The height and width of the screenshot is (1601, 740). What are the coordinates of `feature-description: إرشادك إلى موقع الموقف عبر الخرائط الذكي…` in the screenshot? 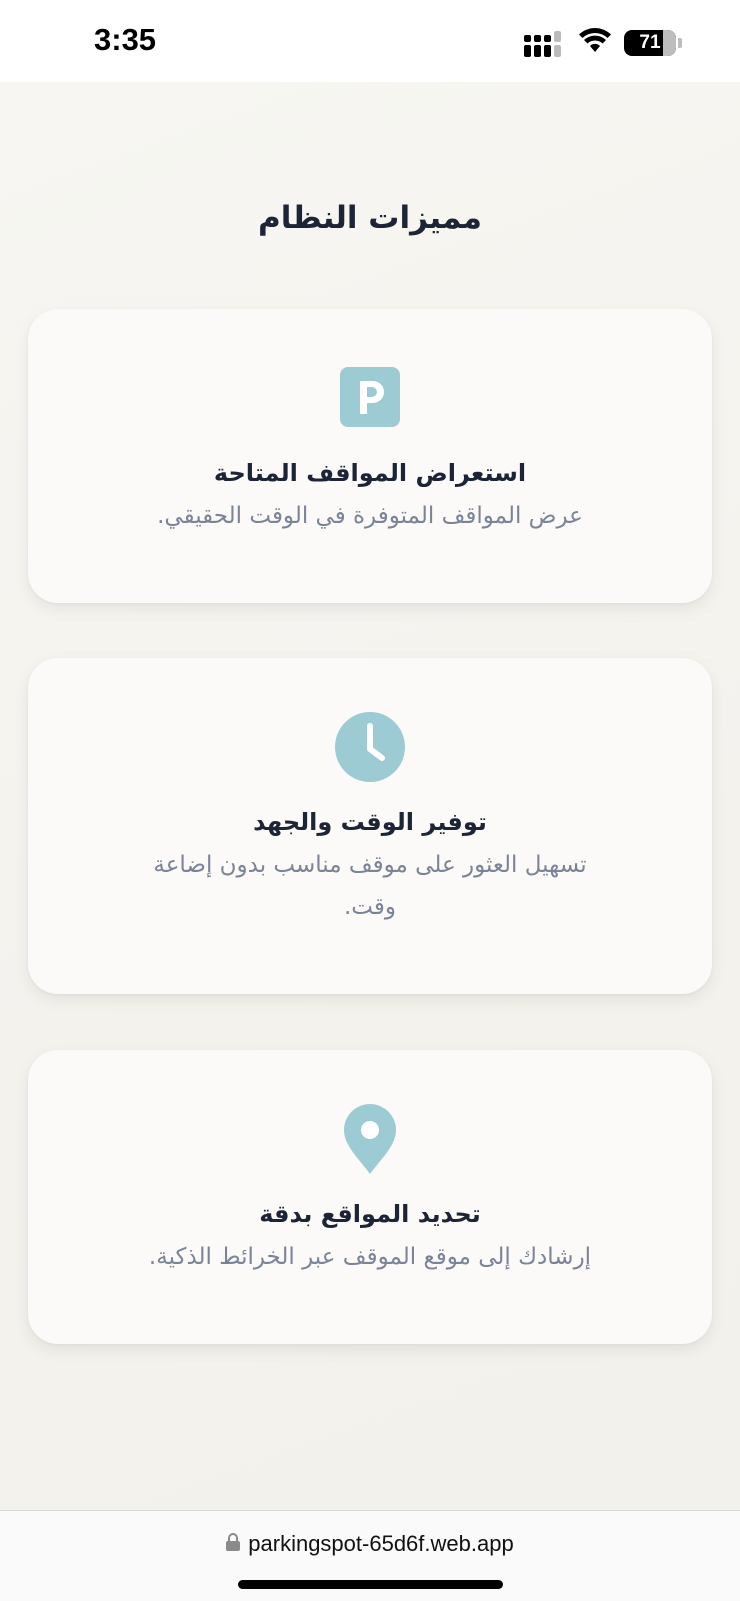 It's located at (370, 1257).